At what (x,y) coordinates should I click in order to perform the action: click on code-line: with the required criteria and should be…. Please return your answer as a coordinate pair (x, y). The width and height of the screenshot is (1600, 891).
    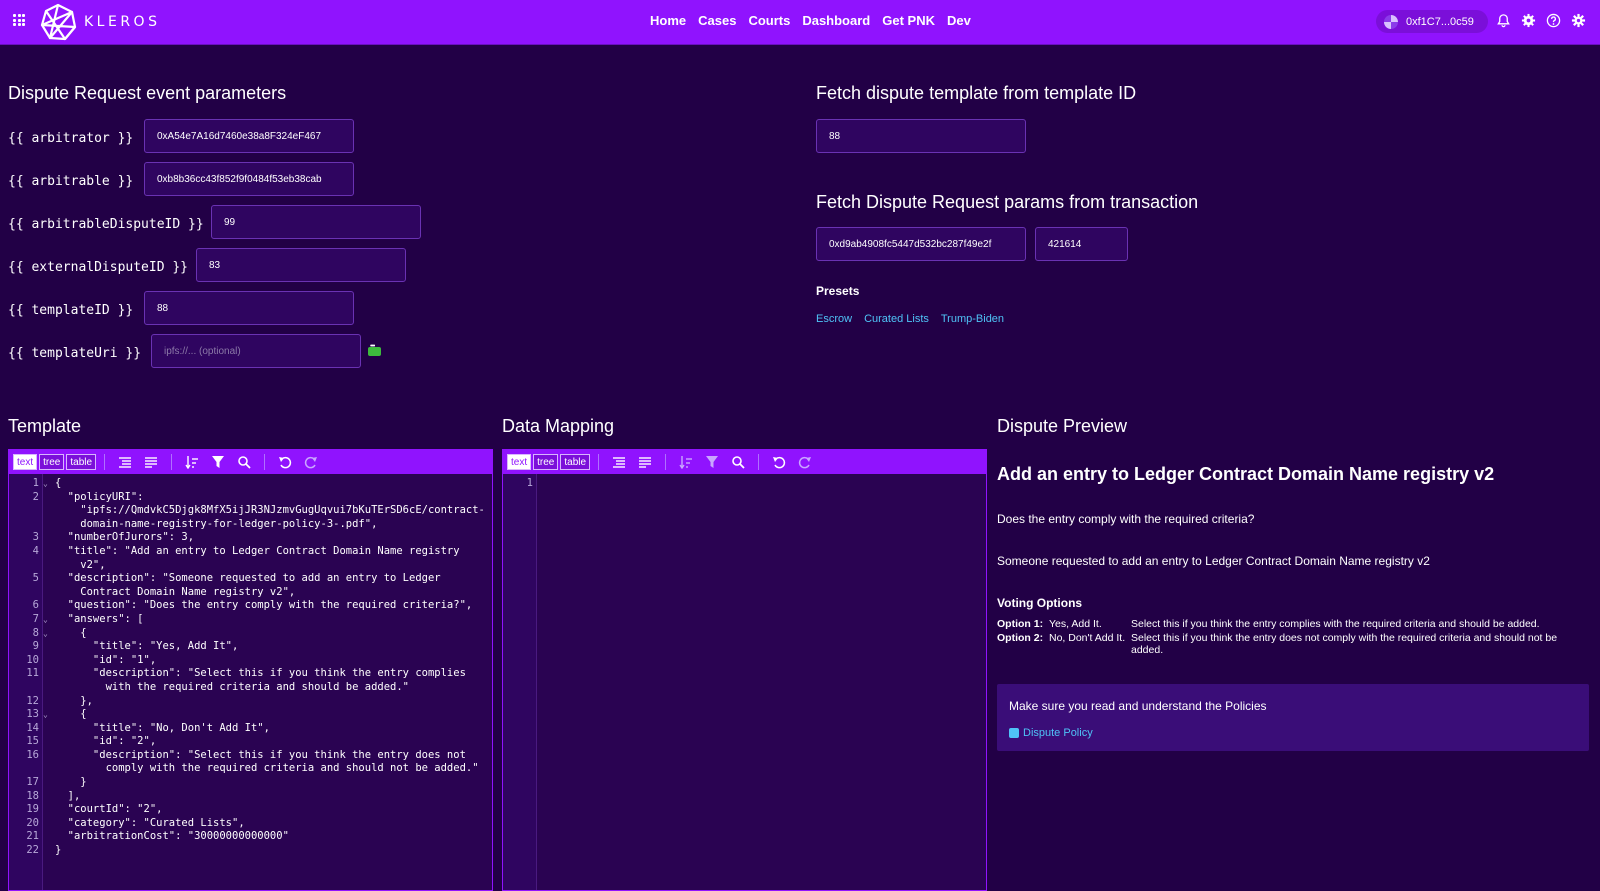
    Looking at the image, I should click on (250, 688).